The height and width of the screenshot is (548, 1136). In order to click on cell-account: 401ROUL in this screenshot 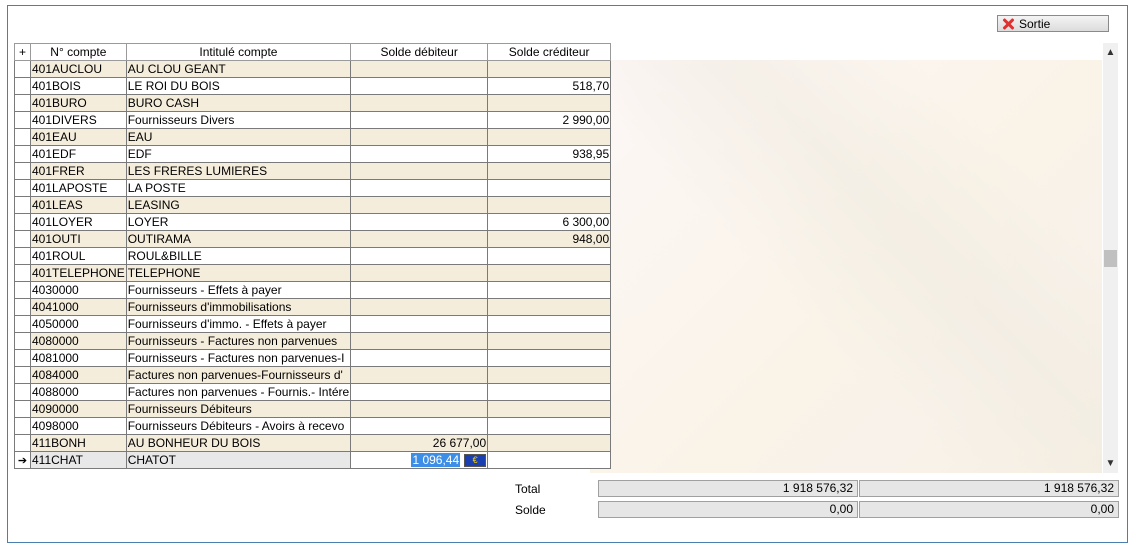, I will do `click(78, 256)`.